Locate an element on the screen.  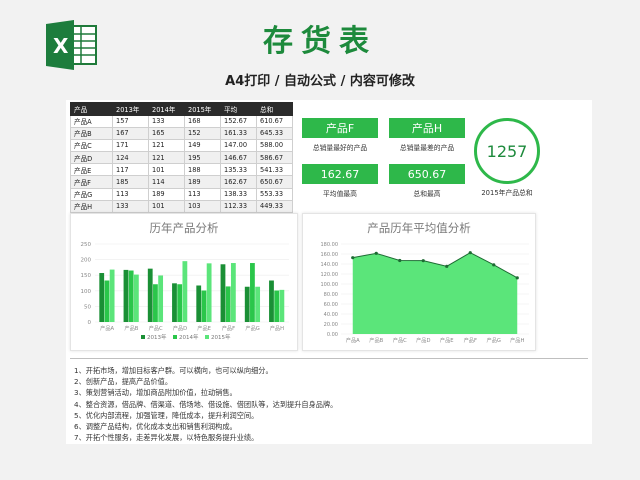
bar-x-tick-label: 产品G is located at coordinates (252, 328).